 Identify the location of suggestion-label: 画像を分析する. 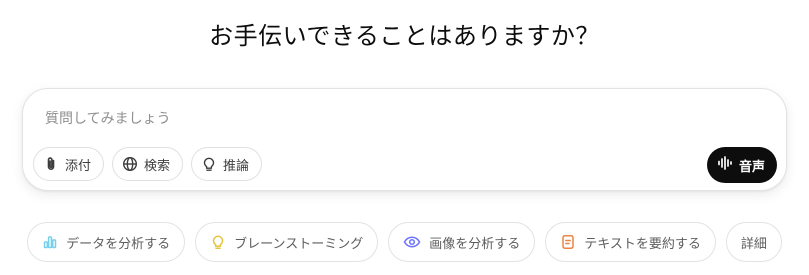
(475, 244).